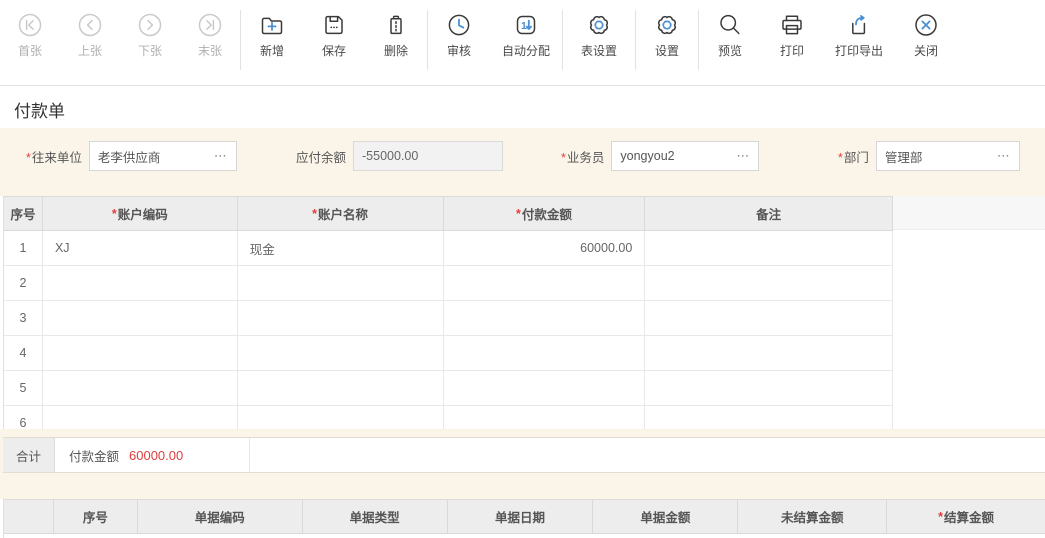  I want to click on close-button: 关闭, so click(926, 29).